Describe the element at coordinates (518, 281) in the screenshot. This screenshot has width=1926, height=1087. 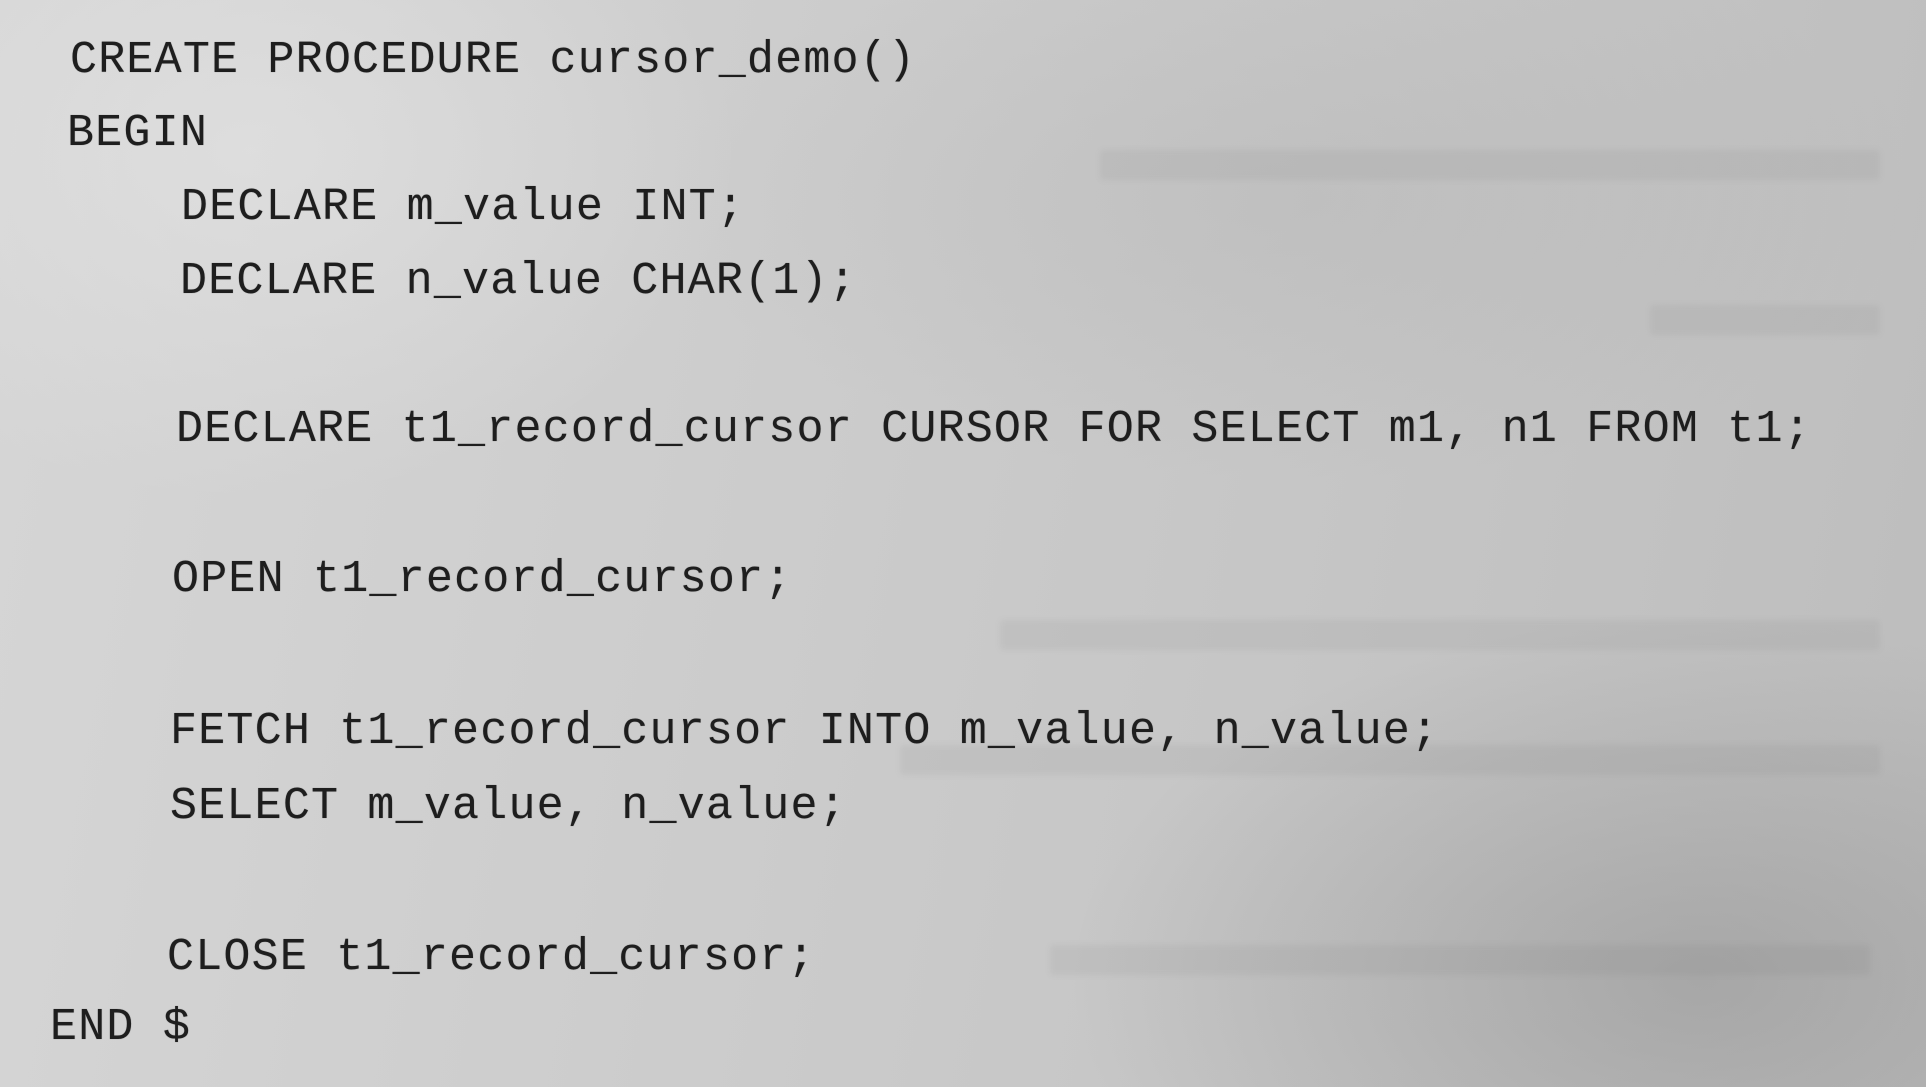
I see `code-line: DECLARE n_value CHAR(1);` at that location.